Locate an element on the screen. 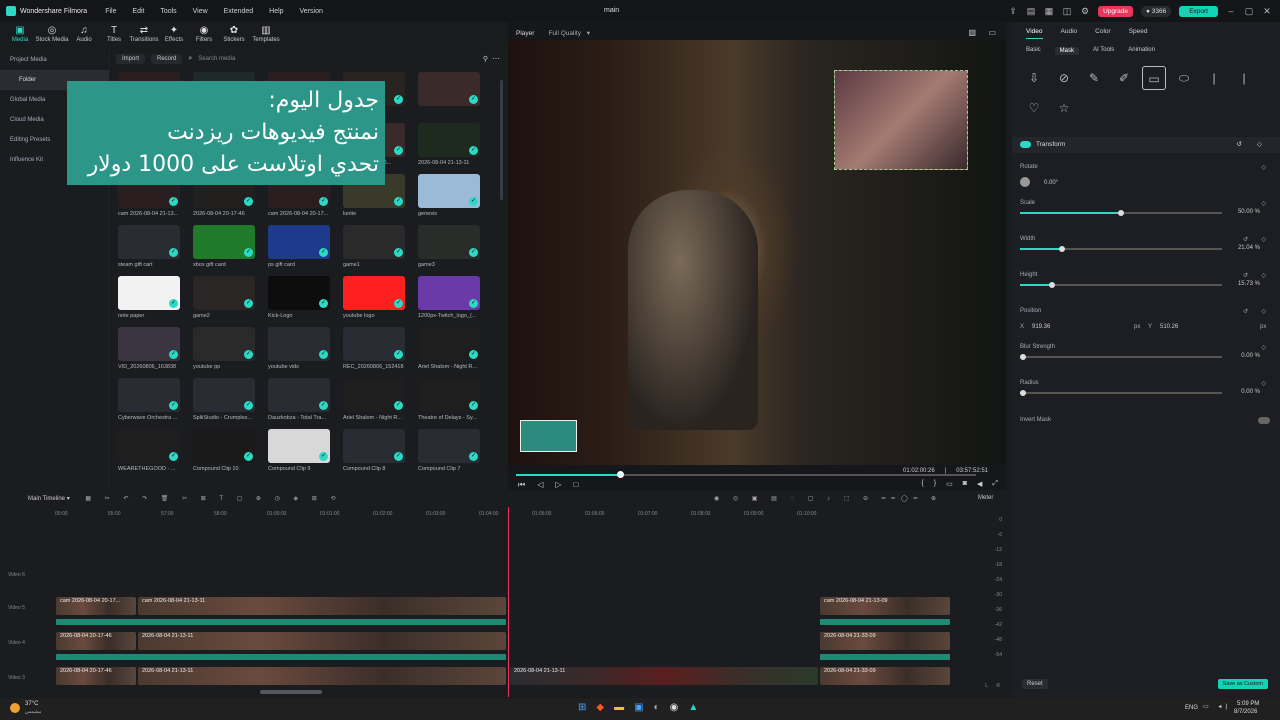 This screenshot has height=720, width=1280. tool-titles: T Titles is located at coordinates (114, 35).